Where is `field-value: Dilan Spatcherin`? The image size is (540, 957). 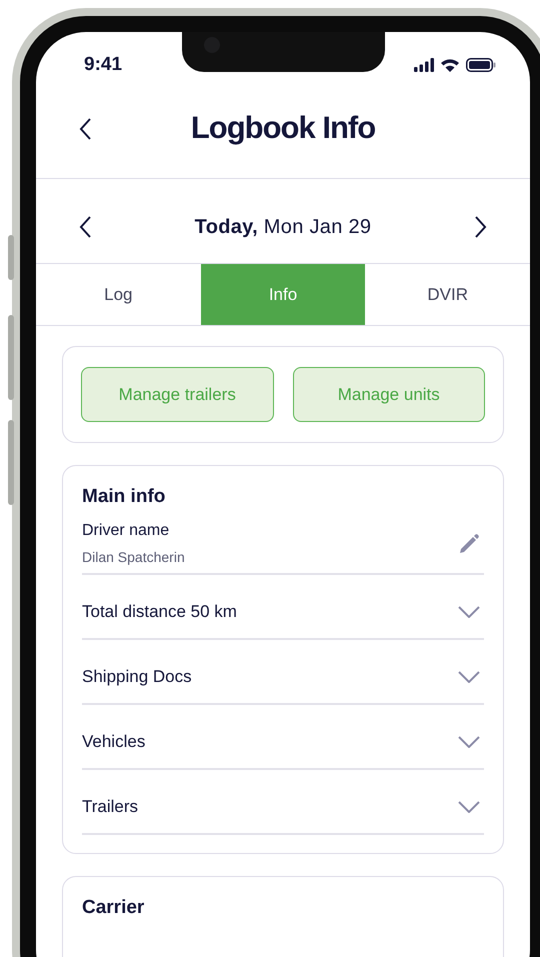
field-value: Dilan Spatcherin is located at coordinates (133, 557).